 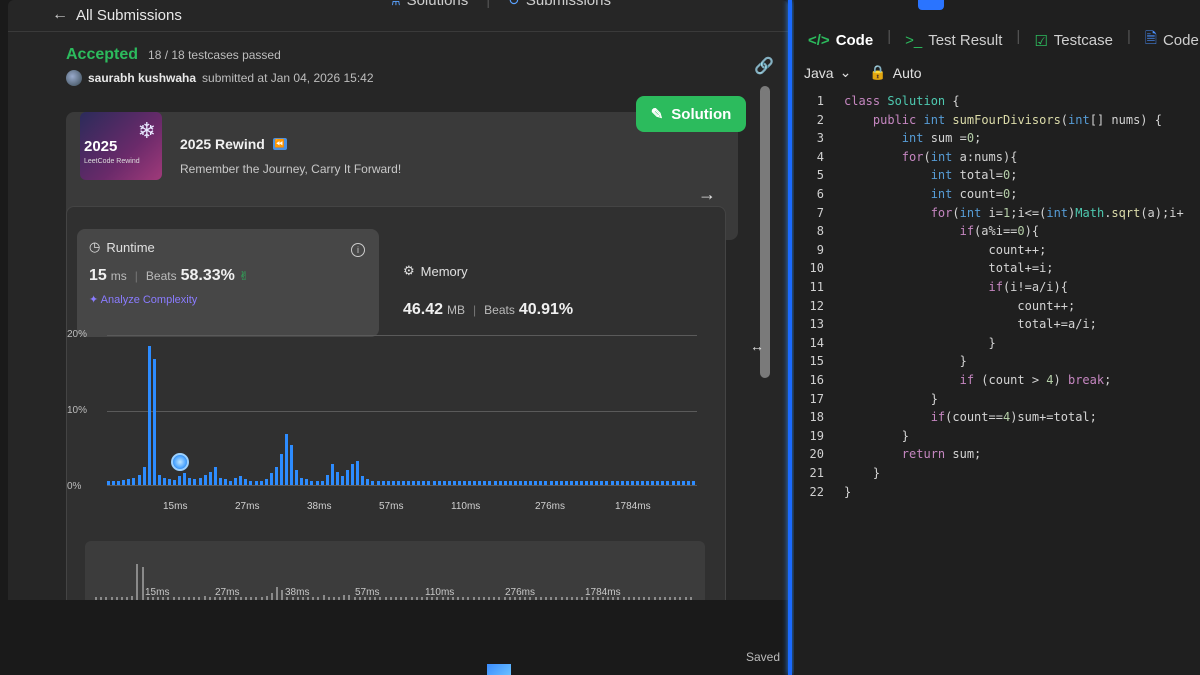 What do you see at coordinates (931, 157) in the screenshot?
I see `code-line: for(int a:nums){` at bounding box center [931, 157].